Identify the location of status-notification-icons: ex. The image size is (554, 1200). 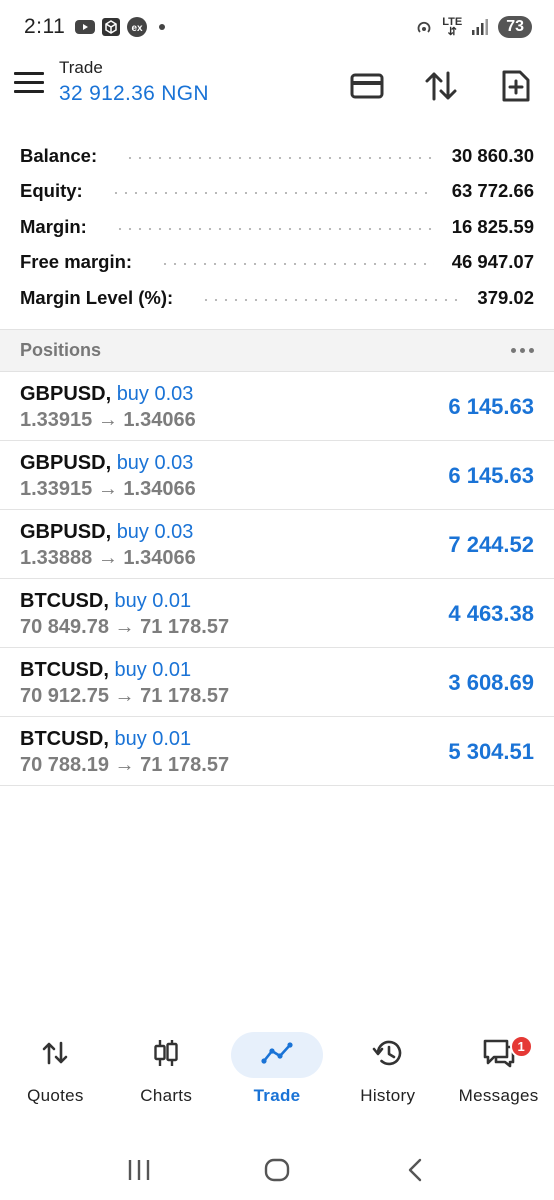
(120, 27).